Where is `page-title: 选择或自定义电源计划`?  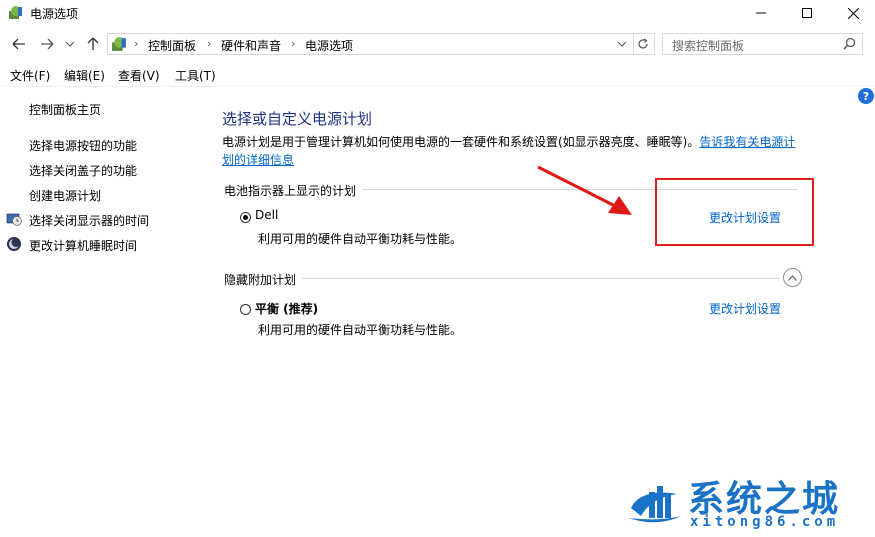 page-title: 选择或自定义电源计划 is located at coordinates (297, 119).